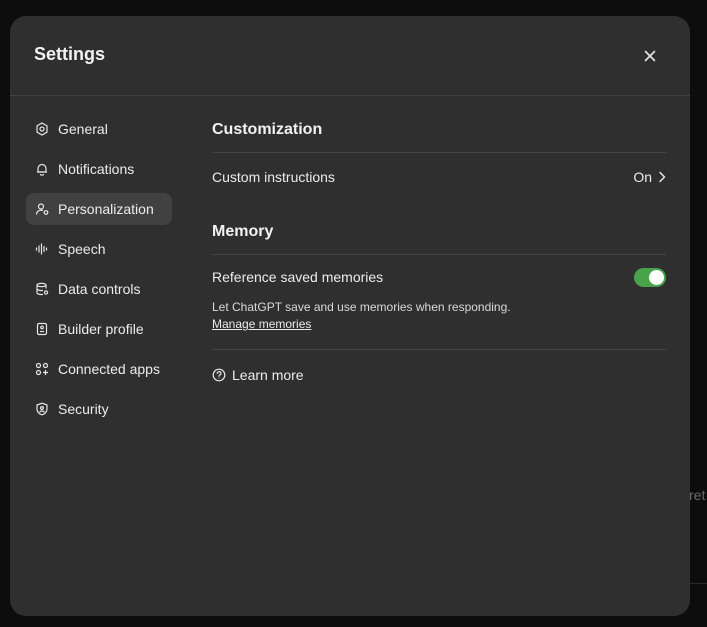 This screenshot has height=627, width=707. Describe the element at coordinates (219, 375) in the screenshot. I see `help-circle-icon` at that location.